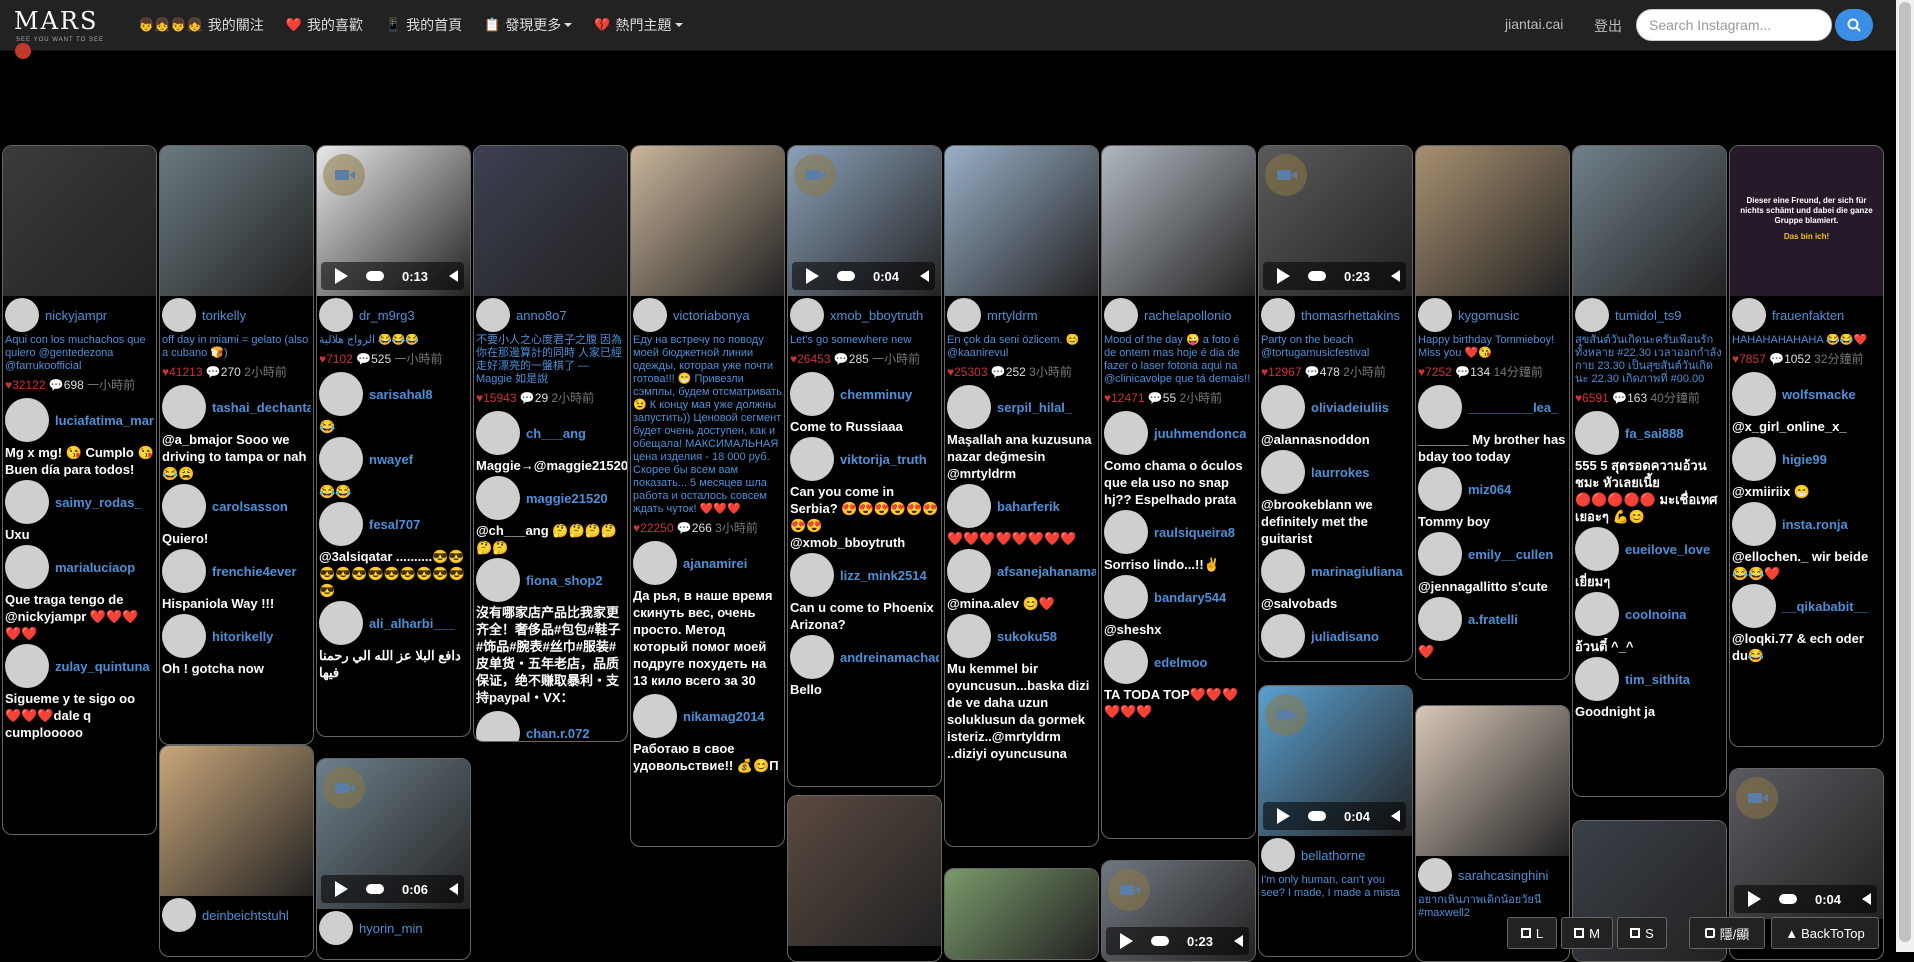 This screenshot has height=962, width=1914. Describe the element at coordinates (715, 563) in the screenshot. I see `commenter-username: ajanamirei` at that location.